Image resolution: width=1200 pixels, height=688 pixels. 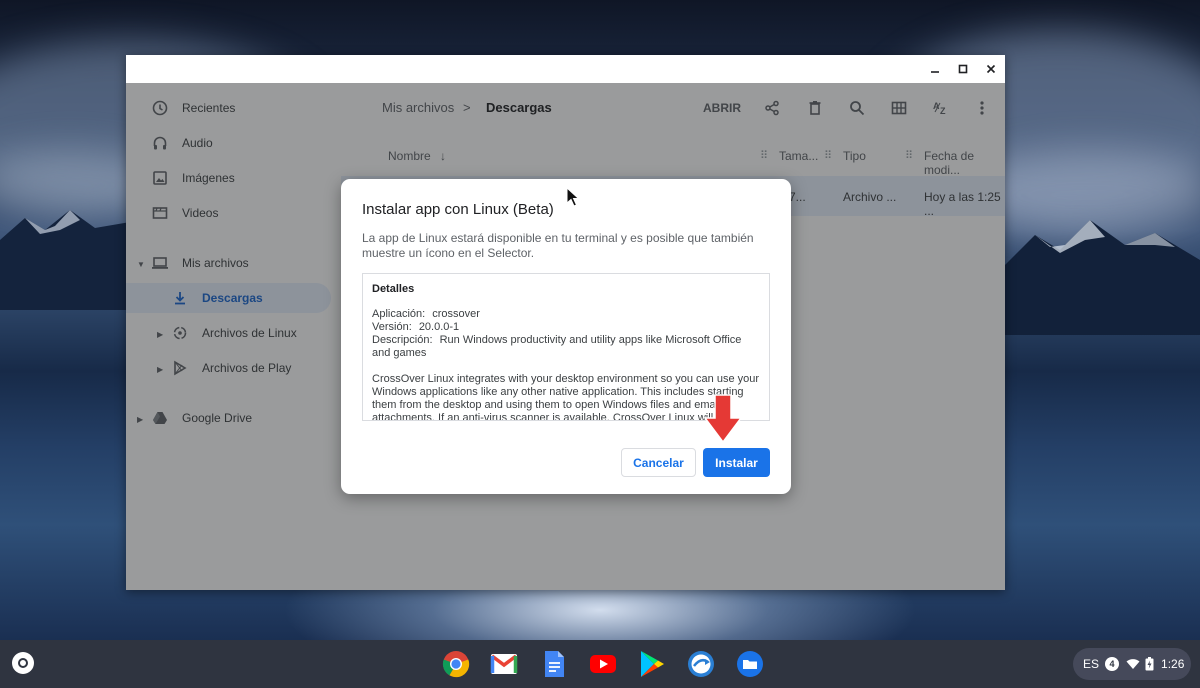 I want to click on dialog-title: Instalar app con Linux (Beta), so click(x=458, y=209).